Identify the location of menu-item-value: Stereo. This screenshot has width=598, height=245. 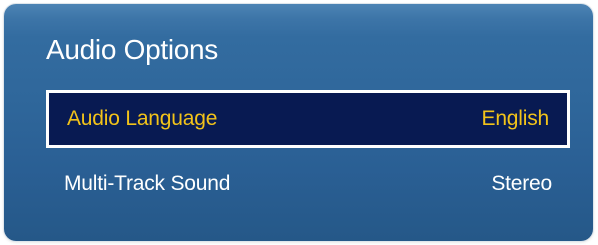
(521, 183).